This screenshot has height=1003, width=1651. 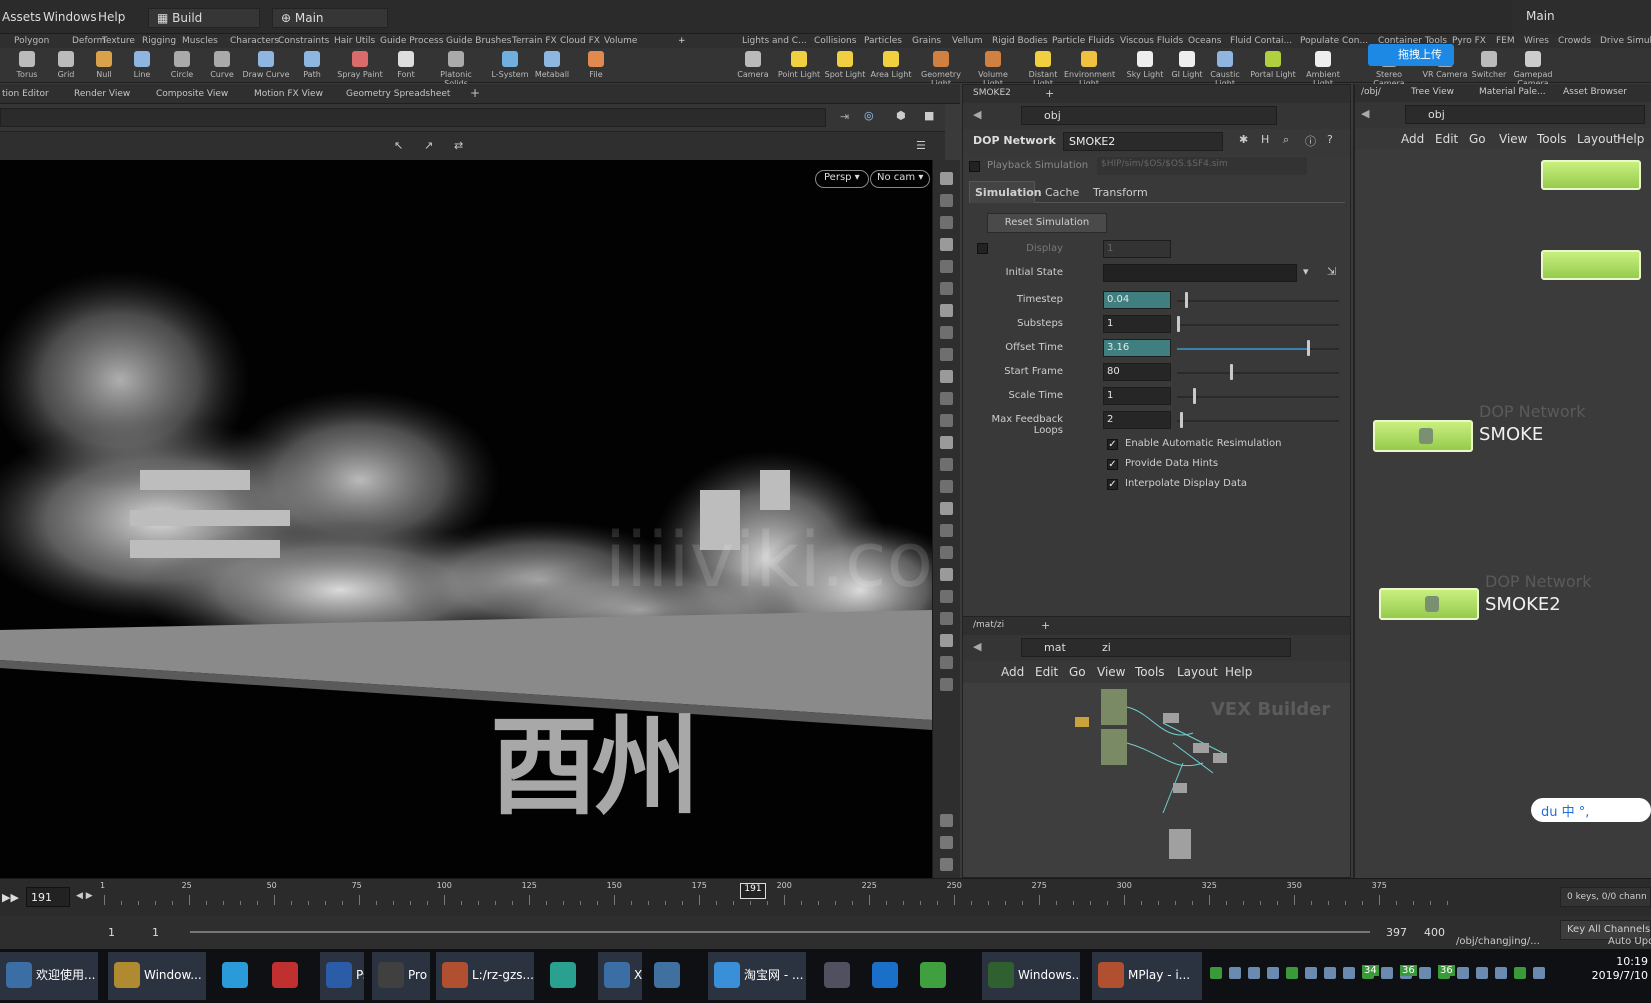 What do you see at coordinates (1156, 647) in the screenshot?
I see `mat-path-field: mat zi` at bounding box center [1156, 647].